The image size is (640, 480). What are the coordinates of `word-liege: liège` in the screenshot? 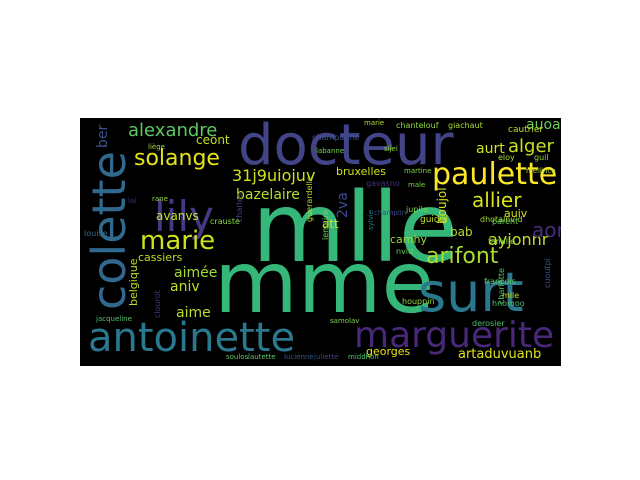 It's located at (156, 147).